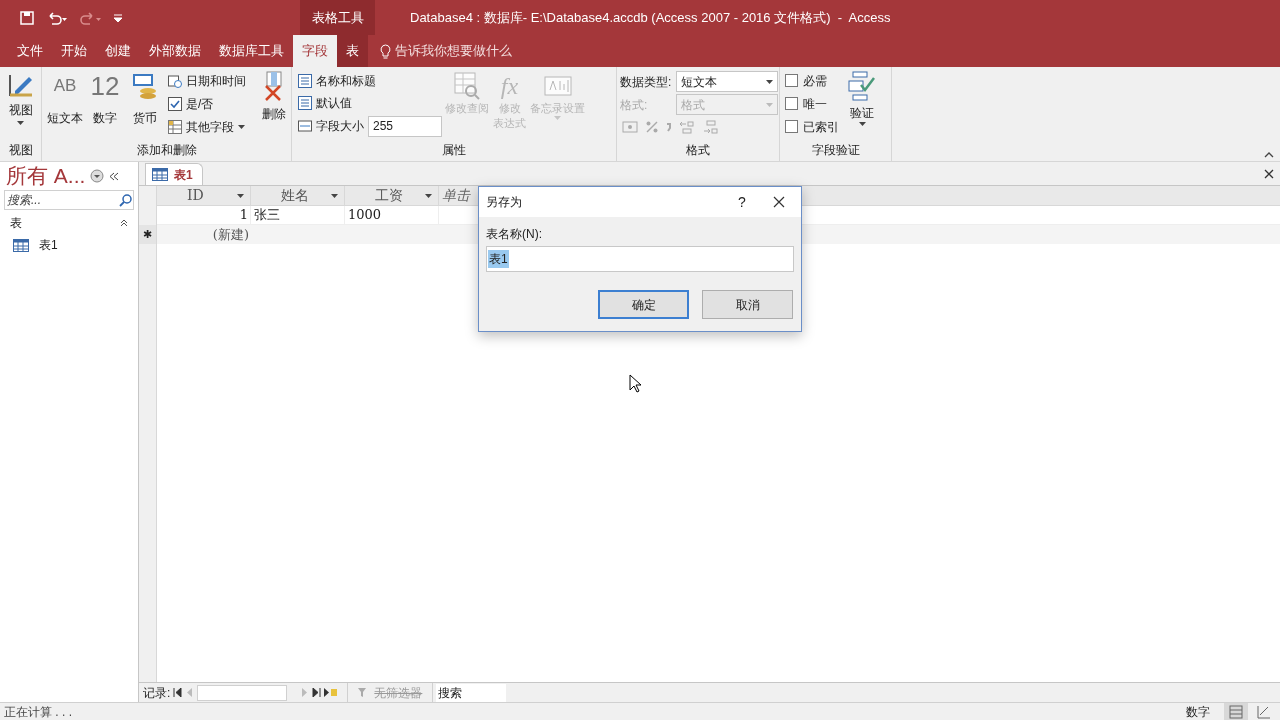 Image resolution: width=1280 pixels, height=720 pixels. Describe the element at coordinates (174, 174) in the screenshot. I see `document-tab: 表1` at that location.